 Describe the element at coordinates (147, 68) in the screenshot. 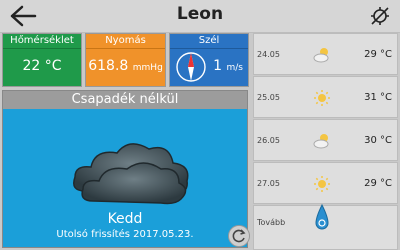

I see `pressure-unit: mmHg` at that location.